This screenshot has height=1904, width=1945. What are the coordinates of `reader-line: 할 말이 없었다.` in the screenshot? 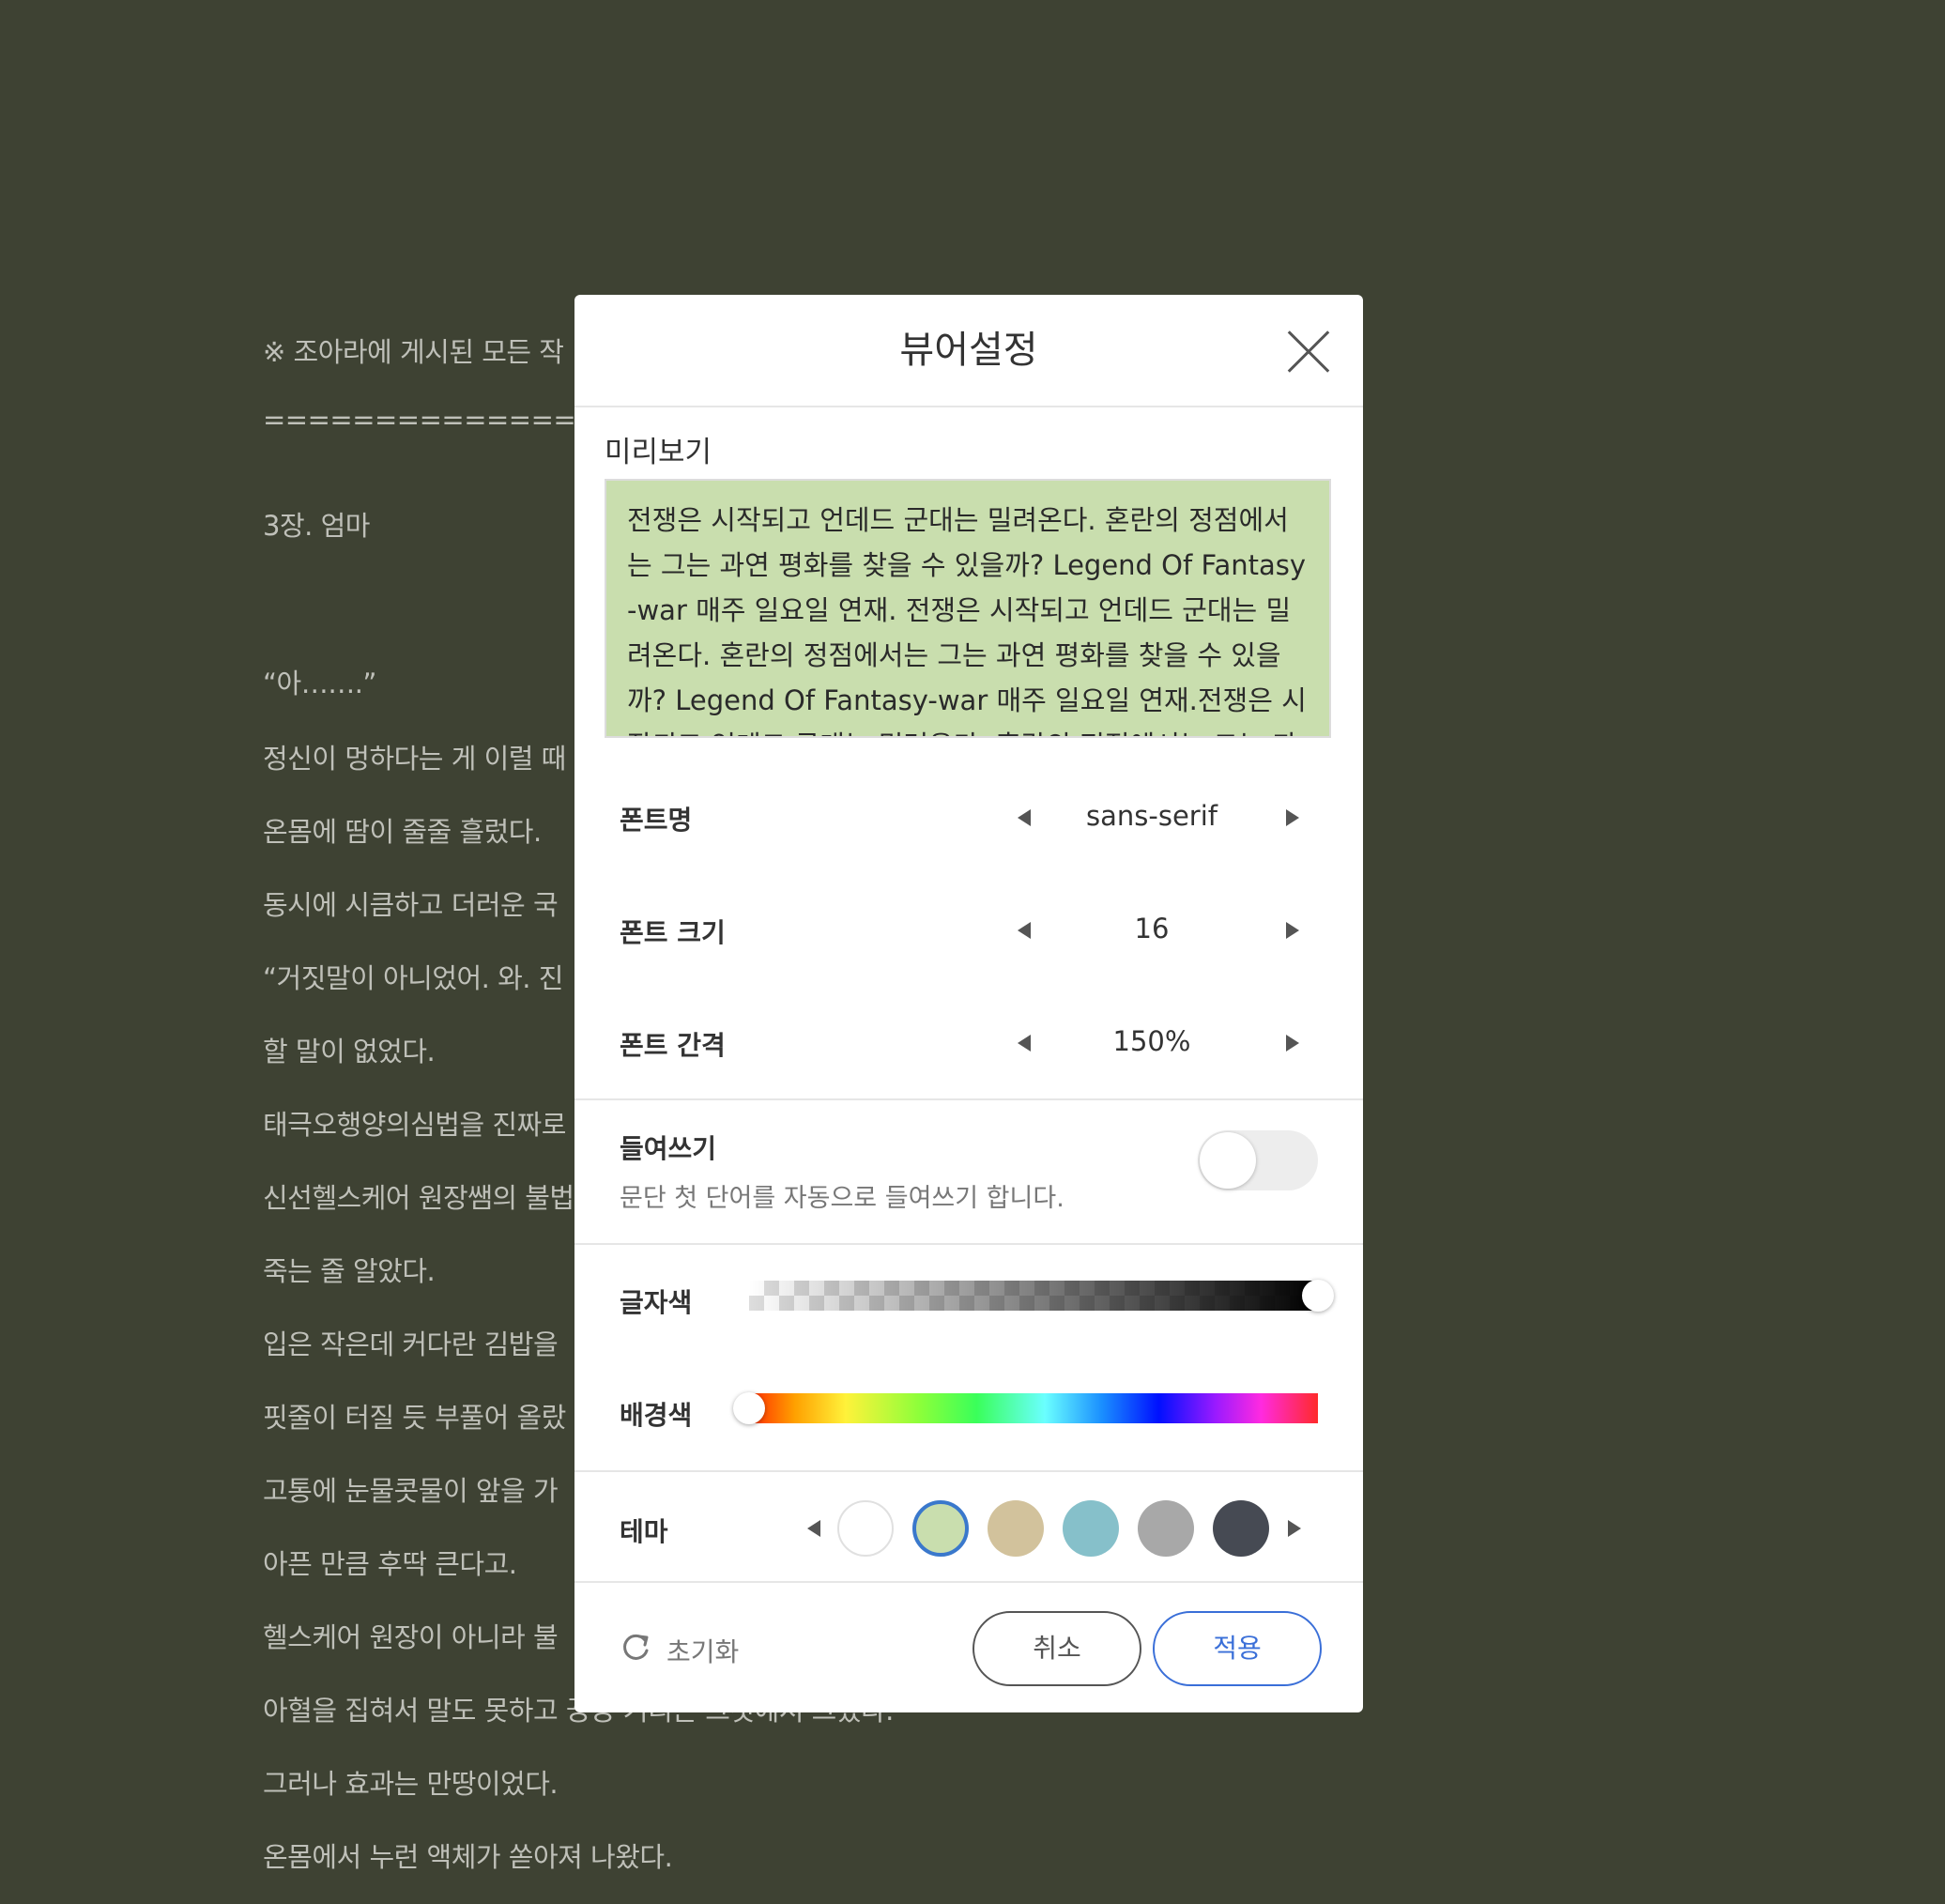 It's located at (349, 1051).